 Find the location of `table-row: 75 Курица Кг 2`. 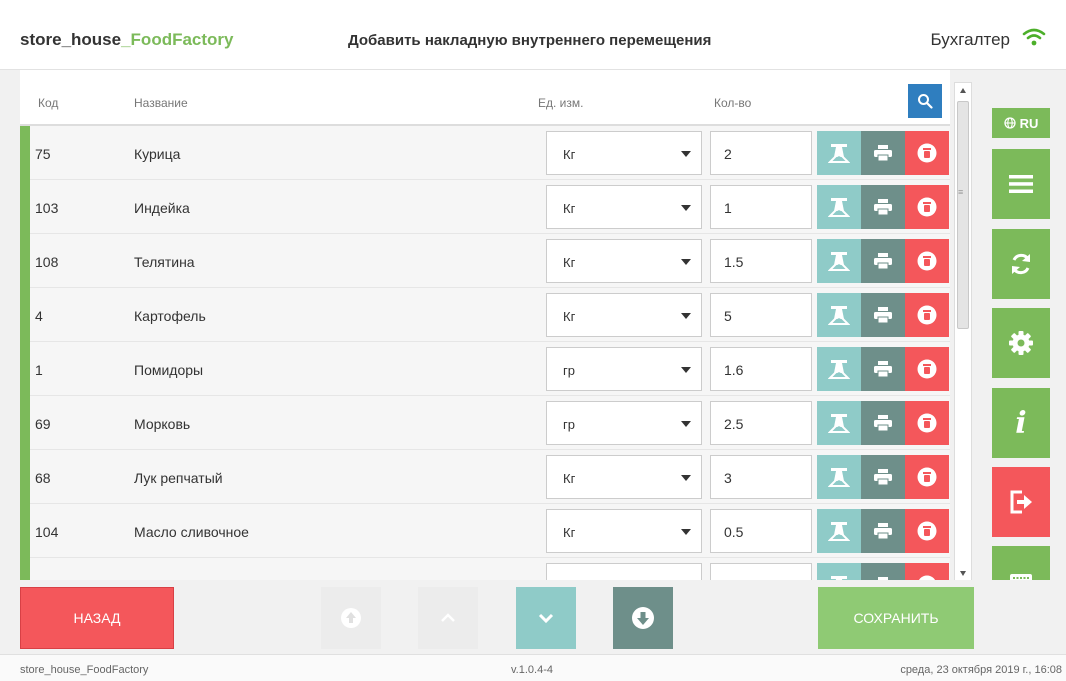

table-row: 75 Курица Кг 2 is located at coordinates (485, 153).